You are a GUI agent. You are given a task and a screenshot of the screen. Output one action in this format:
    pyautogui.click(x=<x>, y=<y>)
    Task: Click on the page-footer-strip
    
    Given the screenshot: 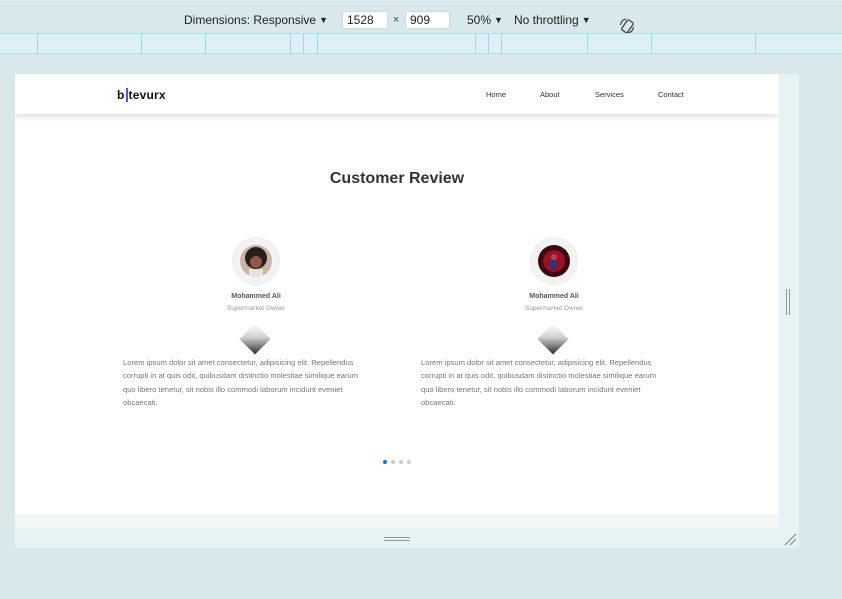 What is the action you would take?
    pyautogui.click(x=397, y=521)
    